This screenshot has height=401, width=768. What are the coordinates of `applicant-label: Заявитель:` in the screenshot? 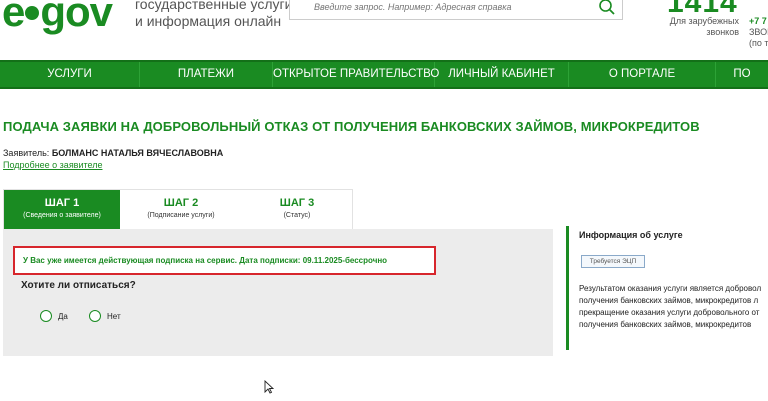 It's located at (26, 153).